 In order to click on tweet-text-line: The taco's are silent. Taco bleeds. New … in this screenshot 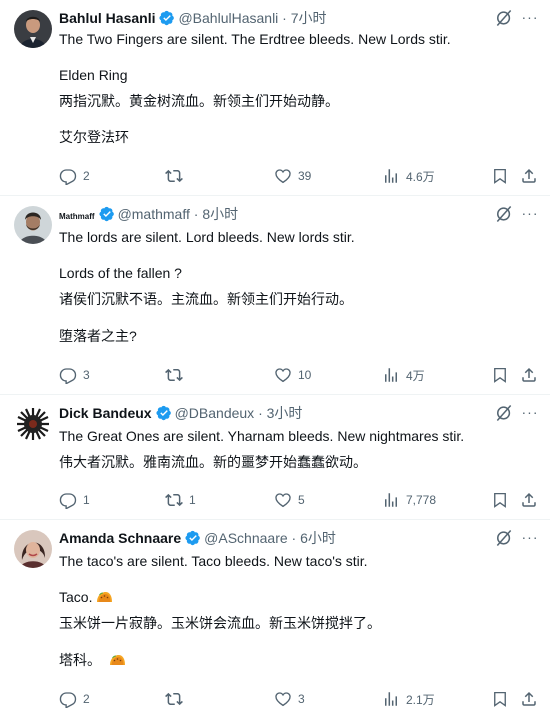, I will do `click(213, 561)`.